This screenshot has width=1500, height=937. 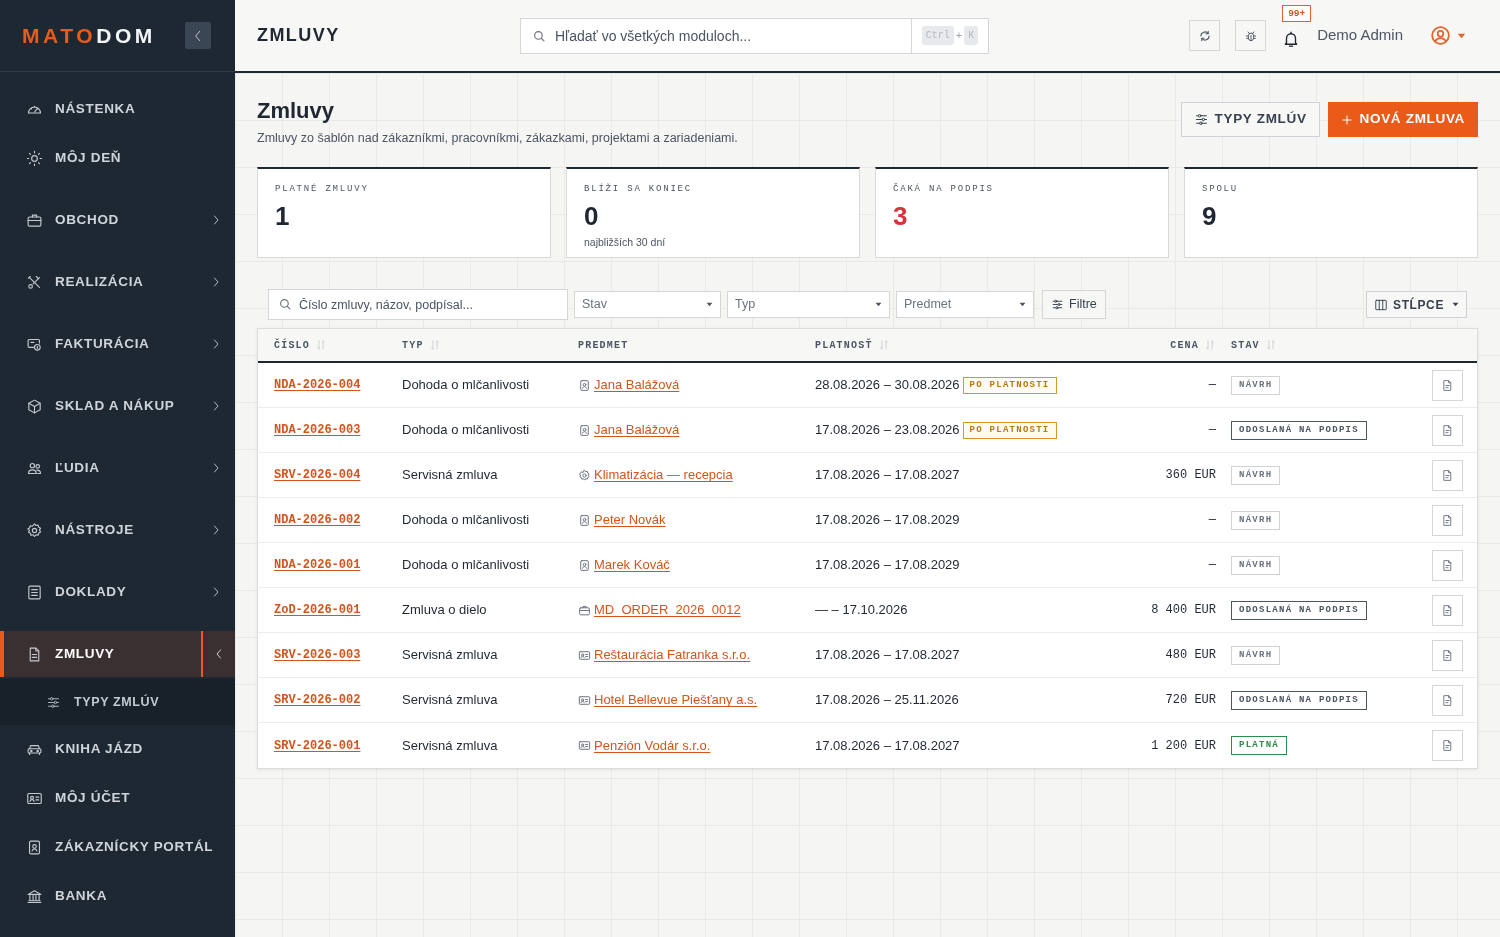 What do you see at coordinates (1245, 345) in the screenshot?
I see `column-header: STAV` at bounding box center [1245, 345].